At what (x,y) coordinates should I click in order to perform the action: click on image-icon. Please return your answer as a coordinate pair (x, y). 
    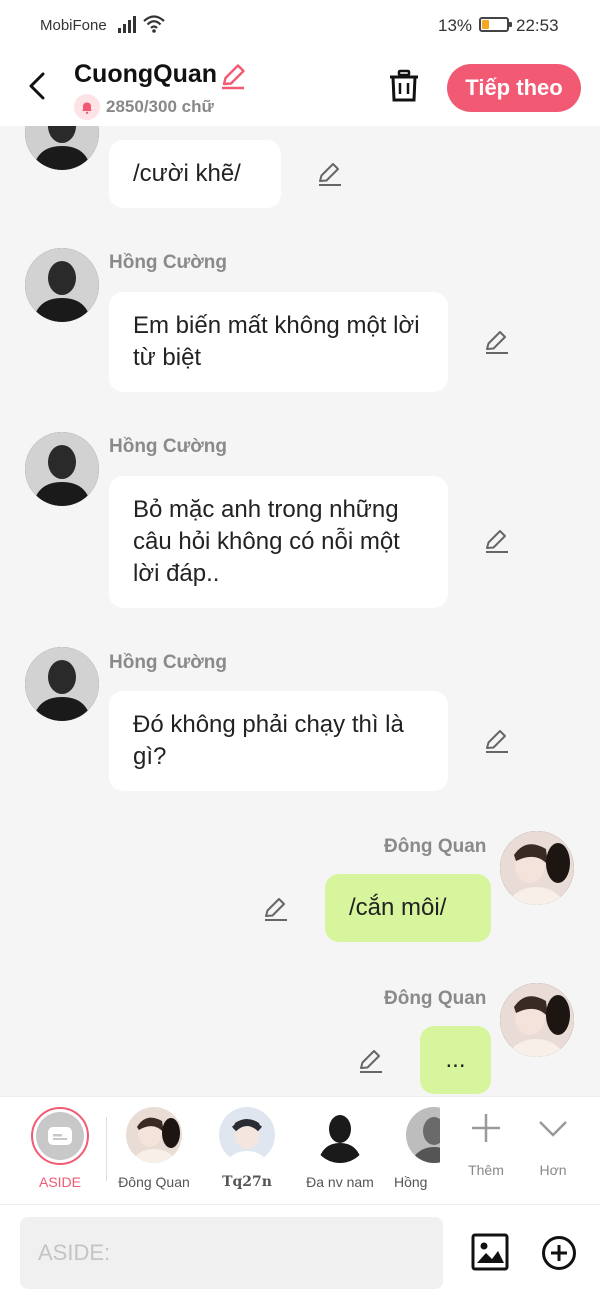
    Looking at the image, I should click on (490, 1252).